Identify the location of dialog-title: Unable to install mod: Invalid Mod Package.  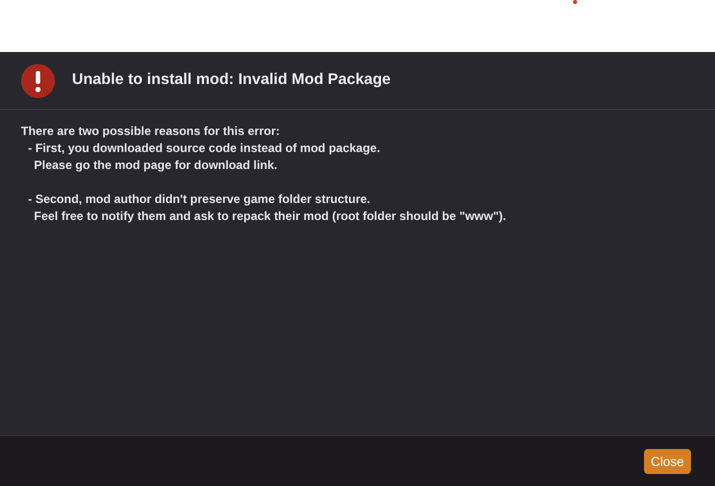
(231, 80).